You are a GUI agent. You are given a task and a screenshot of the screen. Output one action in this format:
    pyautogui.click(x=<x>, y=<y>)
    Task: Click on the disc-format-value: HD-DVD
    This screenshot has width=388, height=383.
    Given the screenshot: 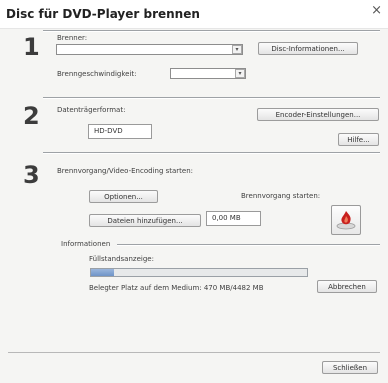 What is the action you would take?
    pyautogui.click(x=120, y=131)
    